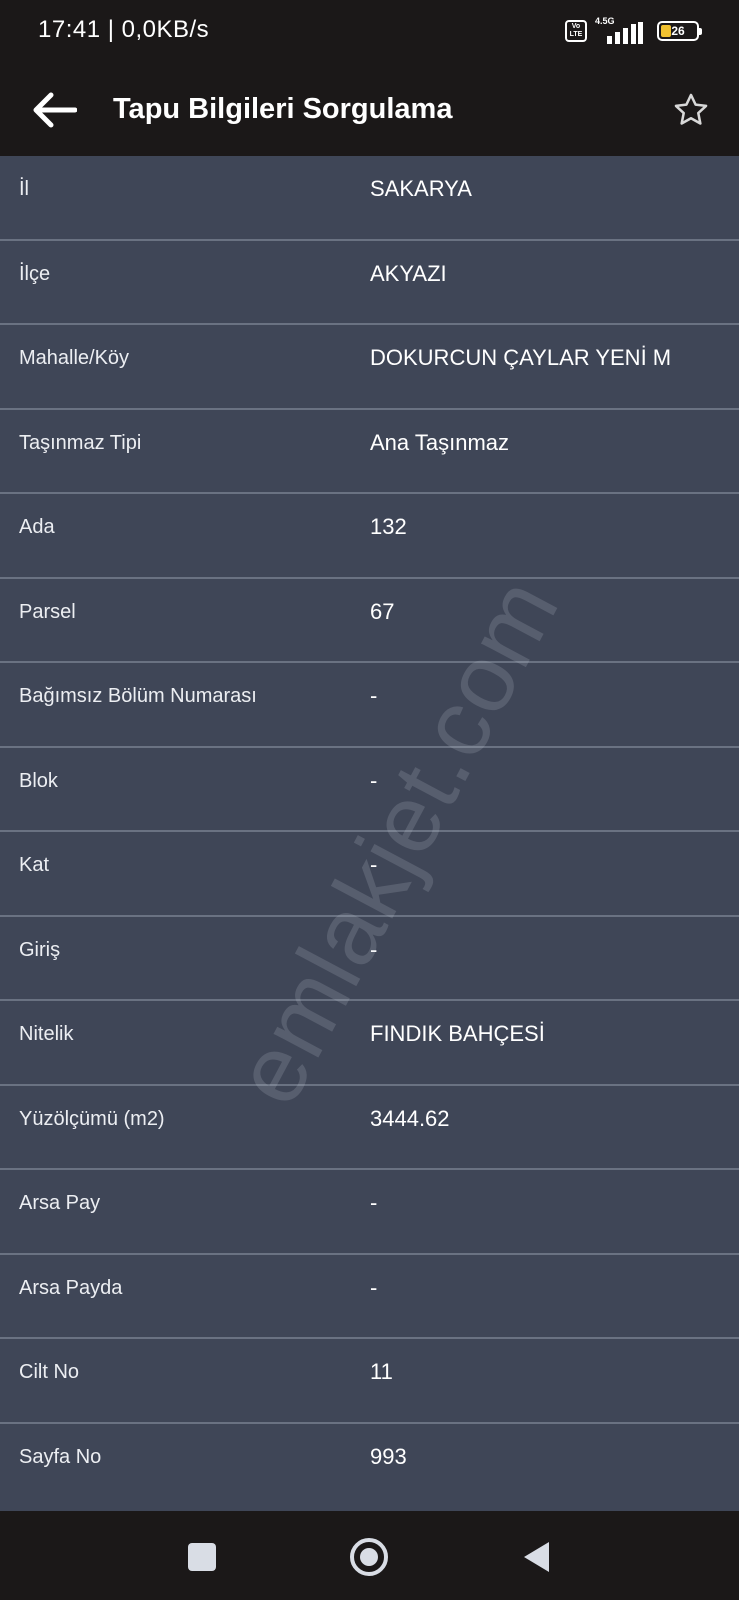 The height and width of the screenshot is (1600, 739). I want to click on row-value: 67, so click(382, 611).